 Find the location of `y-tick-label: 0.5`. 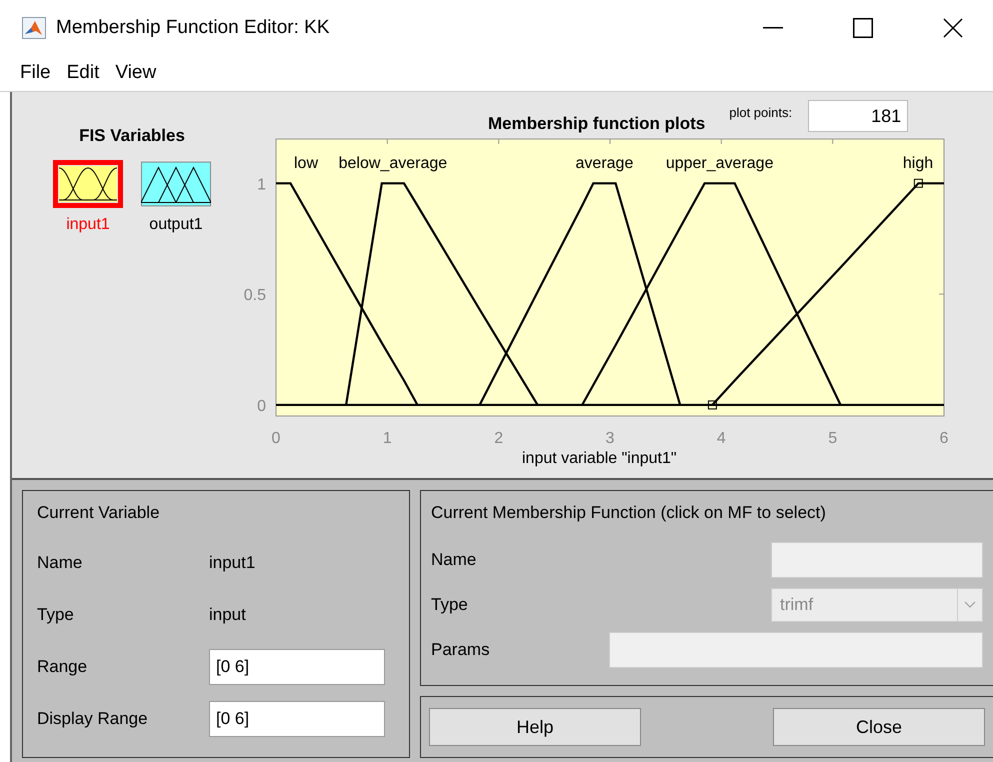

y-tick-label: 0.5 is located at coordinates (255, 295).